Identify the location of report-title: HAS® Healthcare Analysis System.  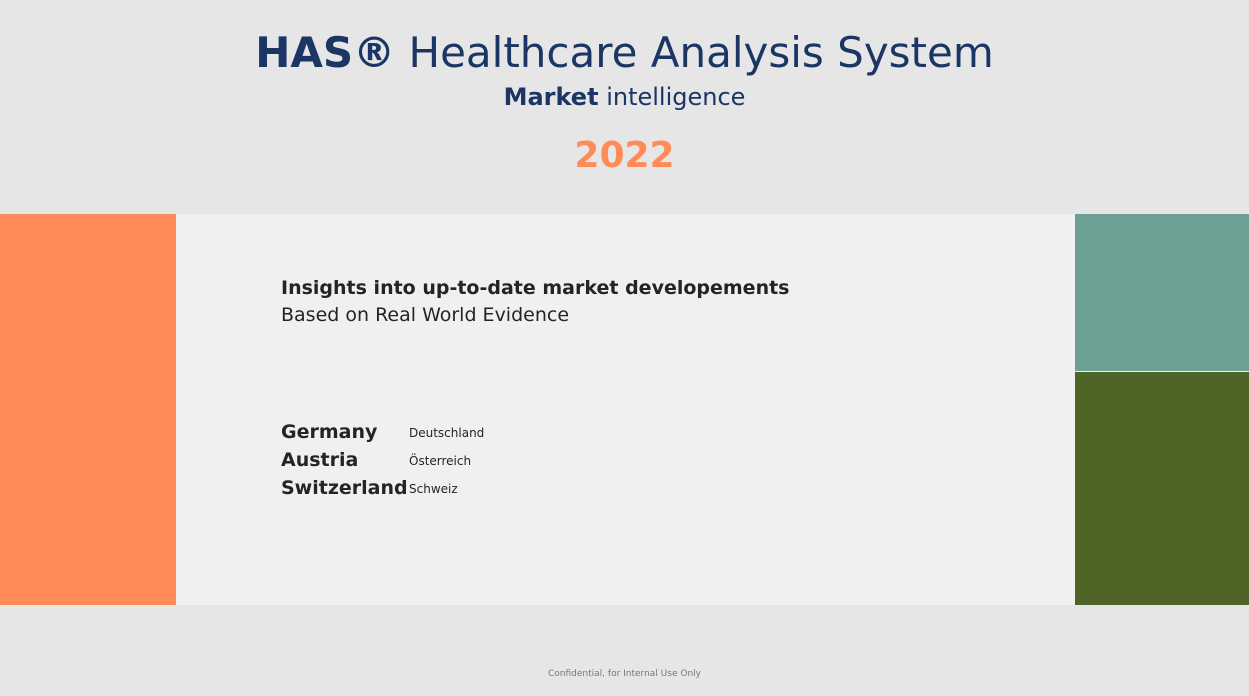
(624, 53).